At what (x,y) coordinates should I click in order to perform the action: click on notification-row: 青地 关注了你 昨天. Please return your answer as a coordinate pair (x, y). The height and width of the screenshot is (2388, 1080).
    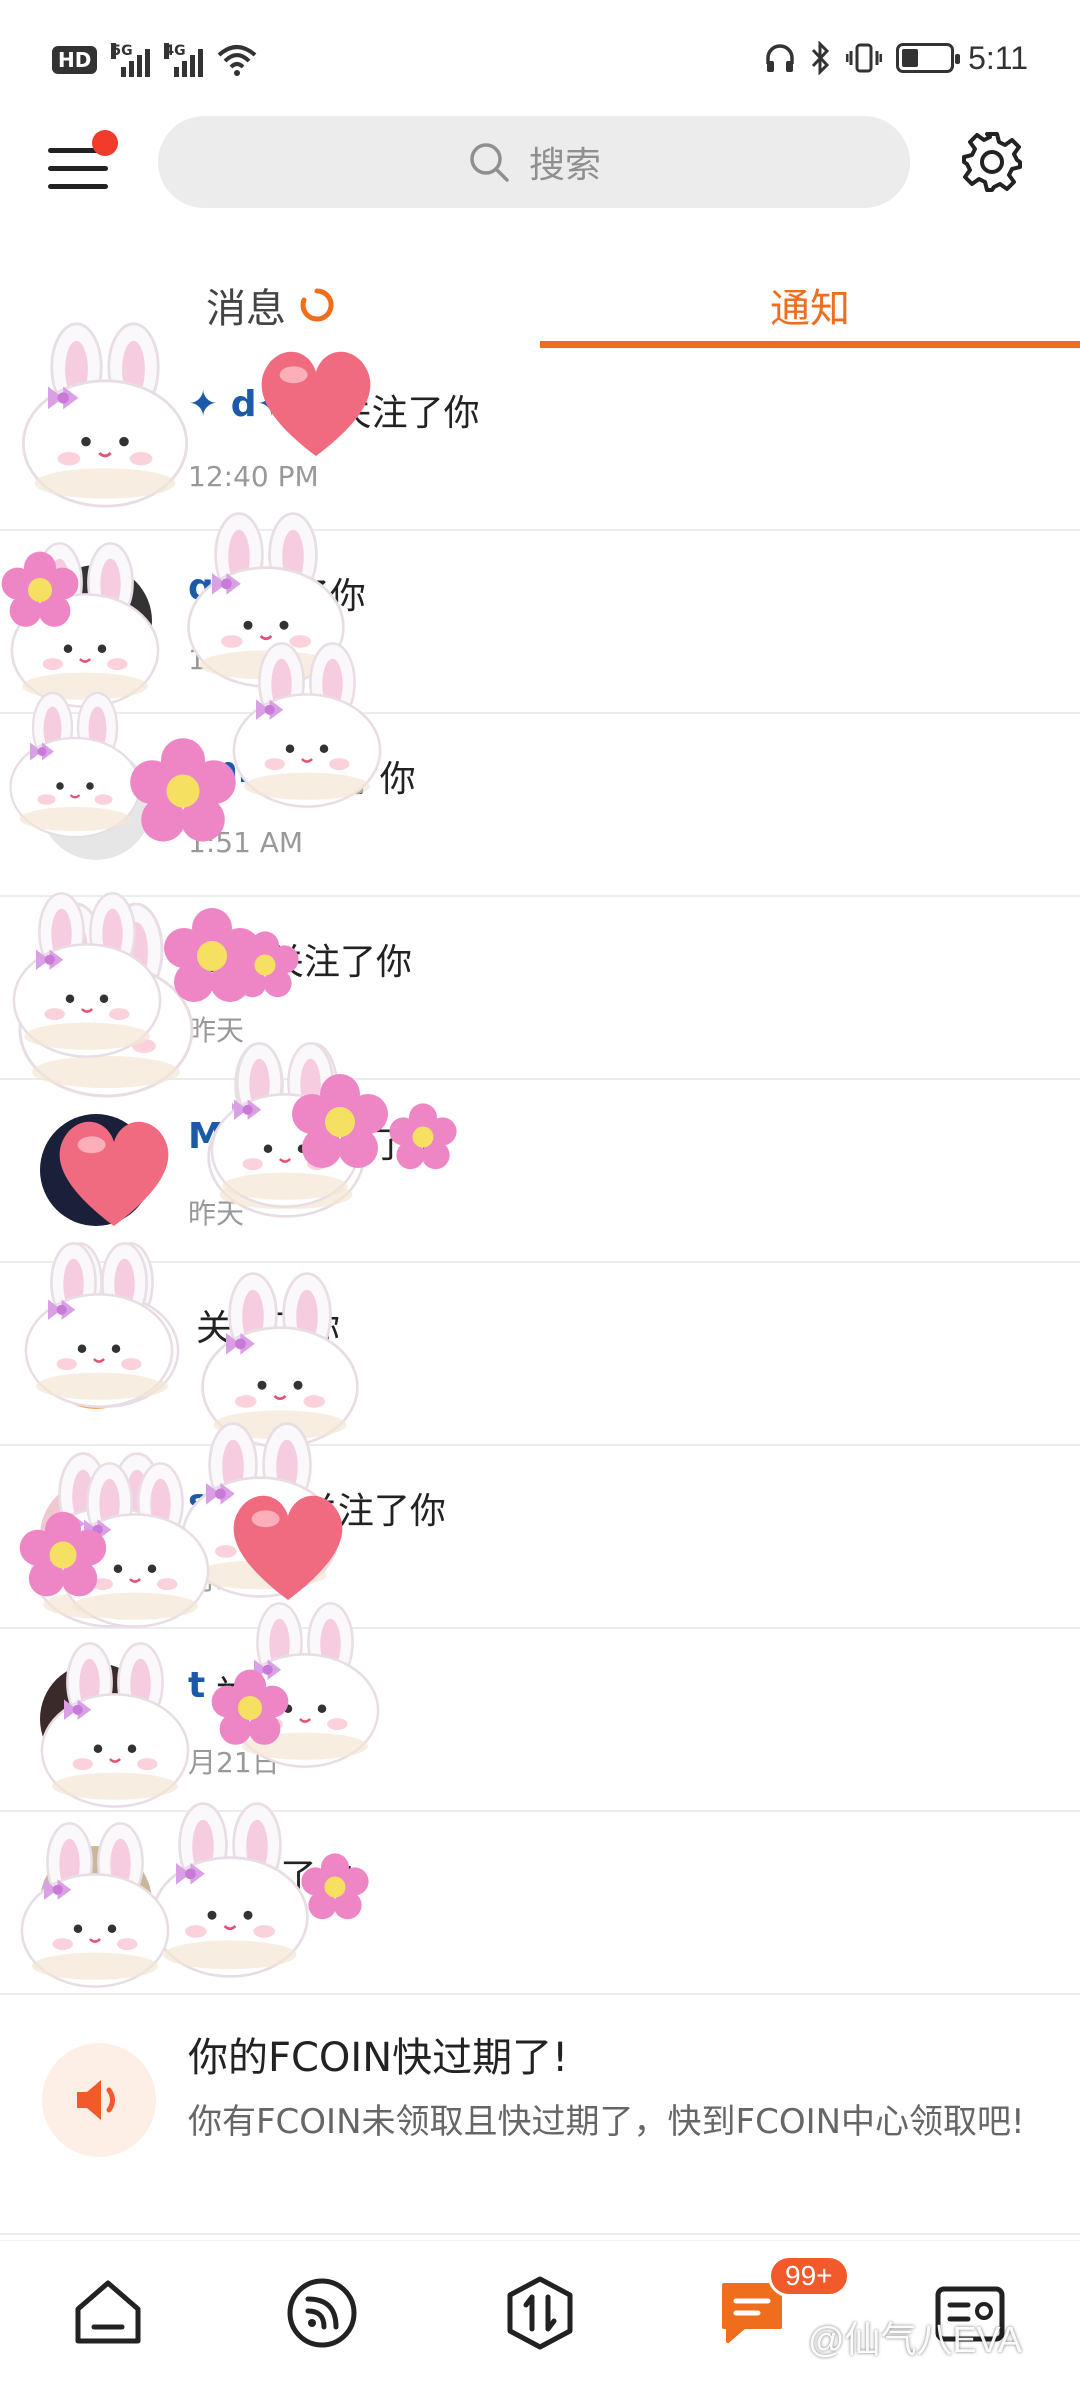
    Looking at the image, I should click on (540, 988).